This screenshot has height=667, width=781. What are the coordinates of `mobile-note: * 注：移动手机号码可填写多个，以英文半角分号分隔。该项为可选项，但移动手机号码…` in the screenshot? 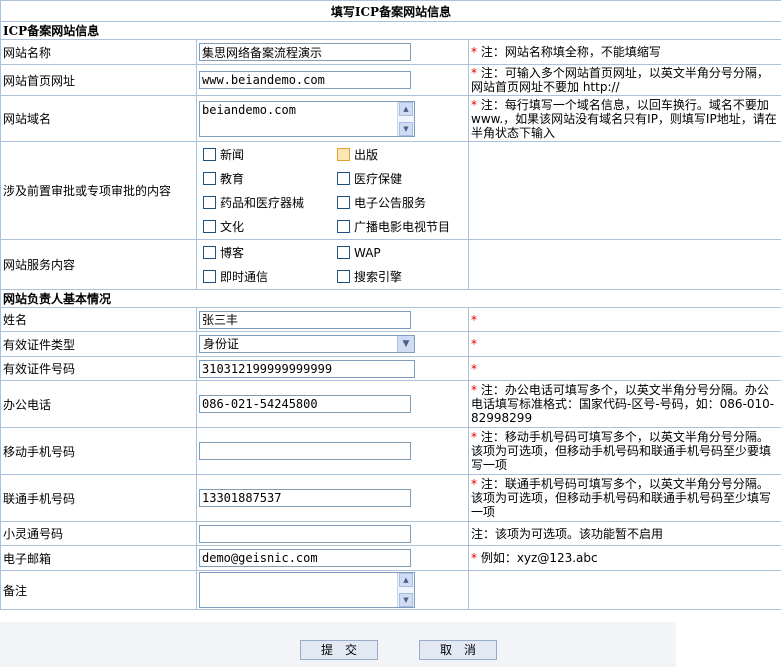 It's located at (624, 451).